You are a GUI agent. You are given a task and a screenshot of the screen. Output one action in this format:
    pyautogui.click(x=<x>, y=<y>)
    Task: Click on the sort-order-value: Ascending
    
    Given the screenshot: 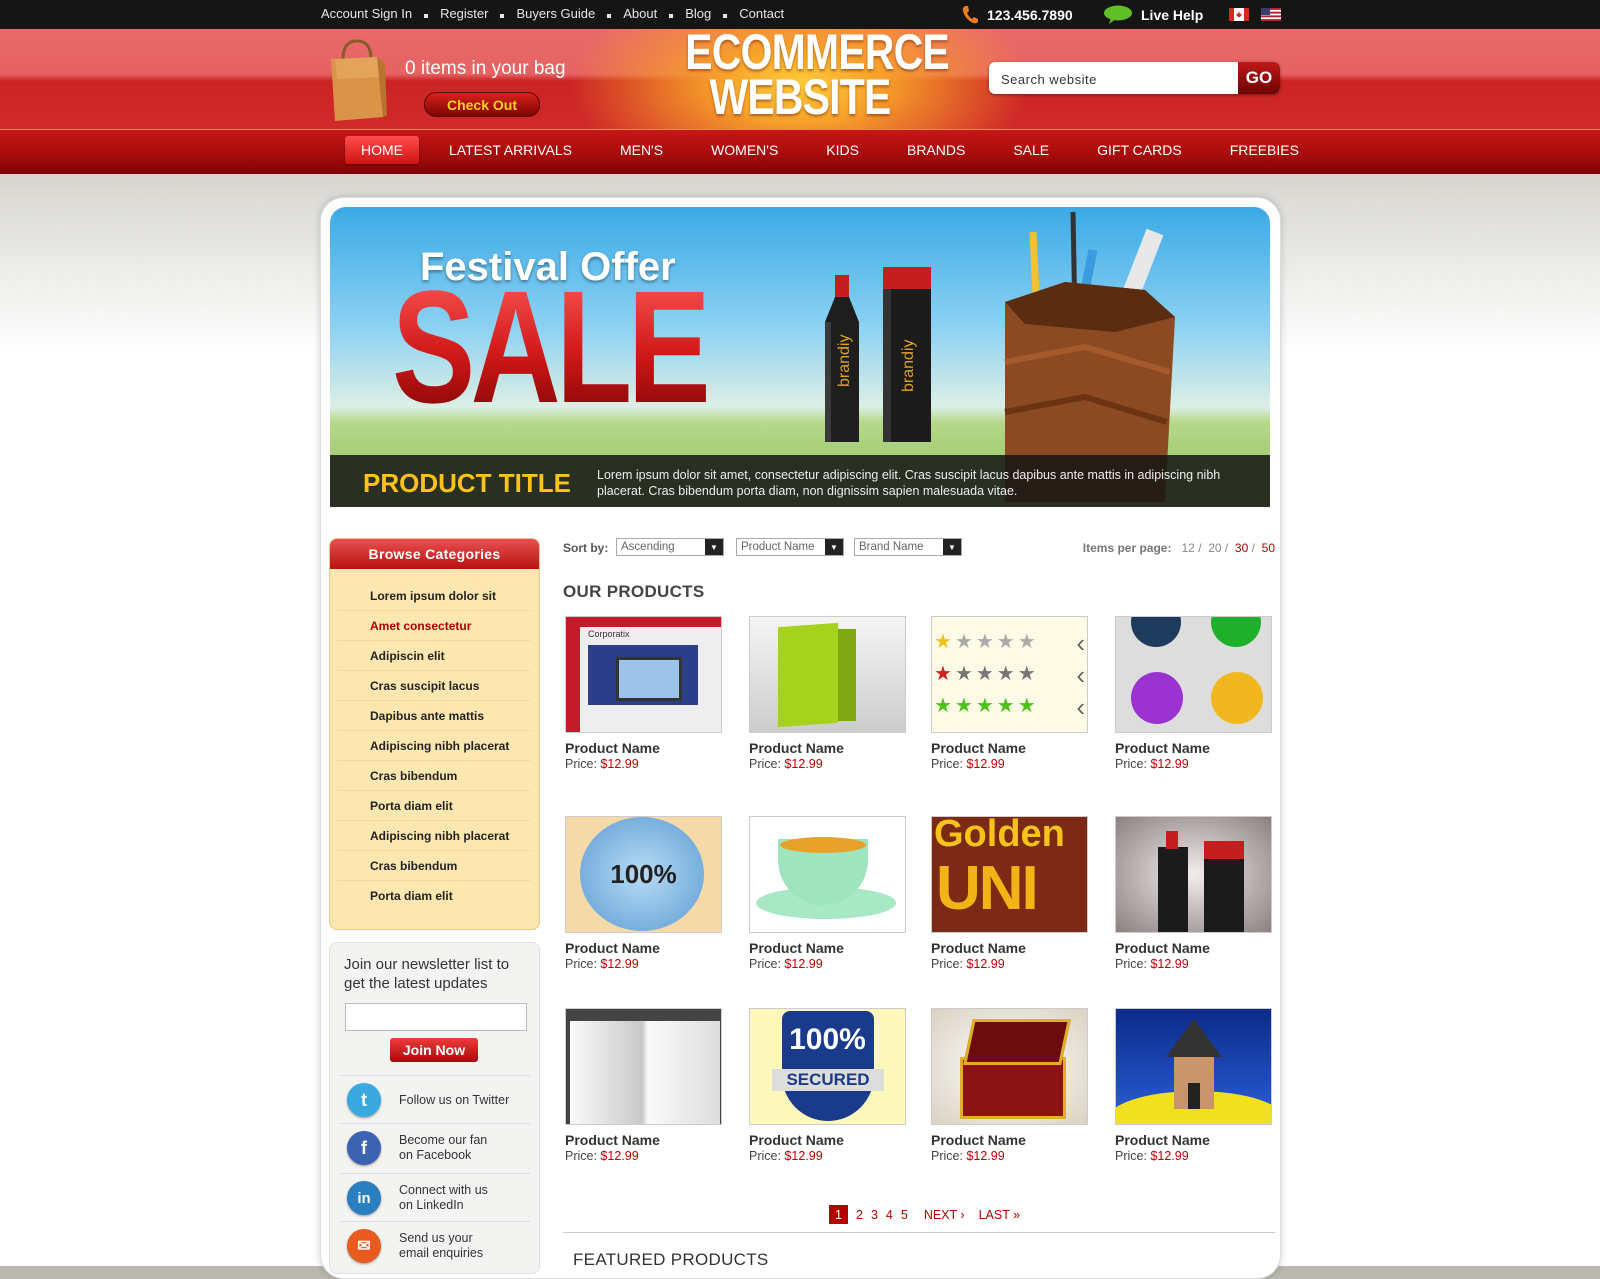 What is the action you would take?
    pyautogui.click(x=648, y=547)
    